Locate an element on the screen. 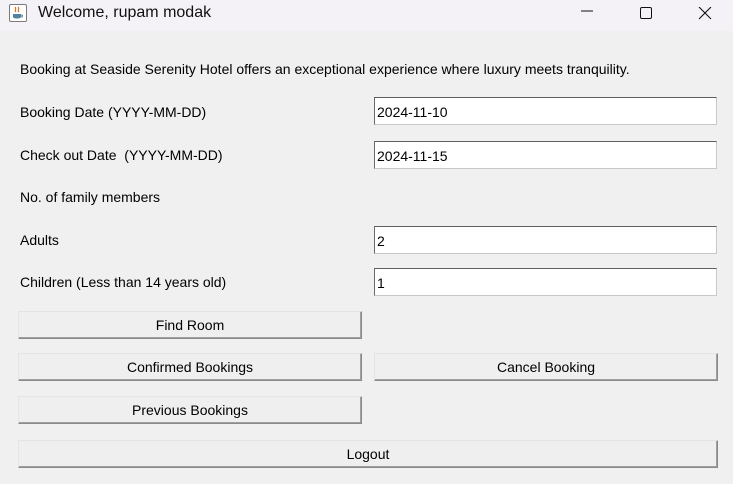  adults-label: Adults is located at coordinates (39, 240).